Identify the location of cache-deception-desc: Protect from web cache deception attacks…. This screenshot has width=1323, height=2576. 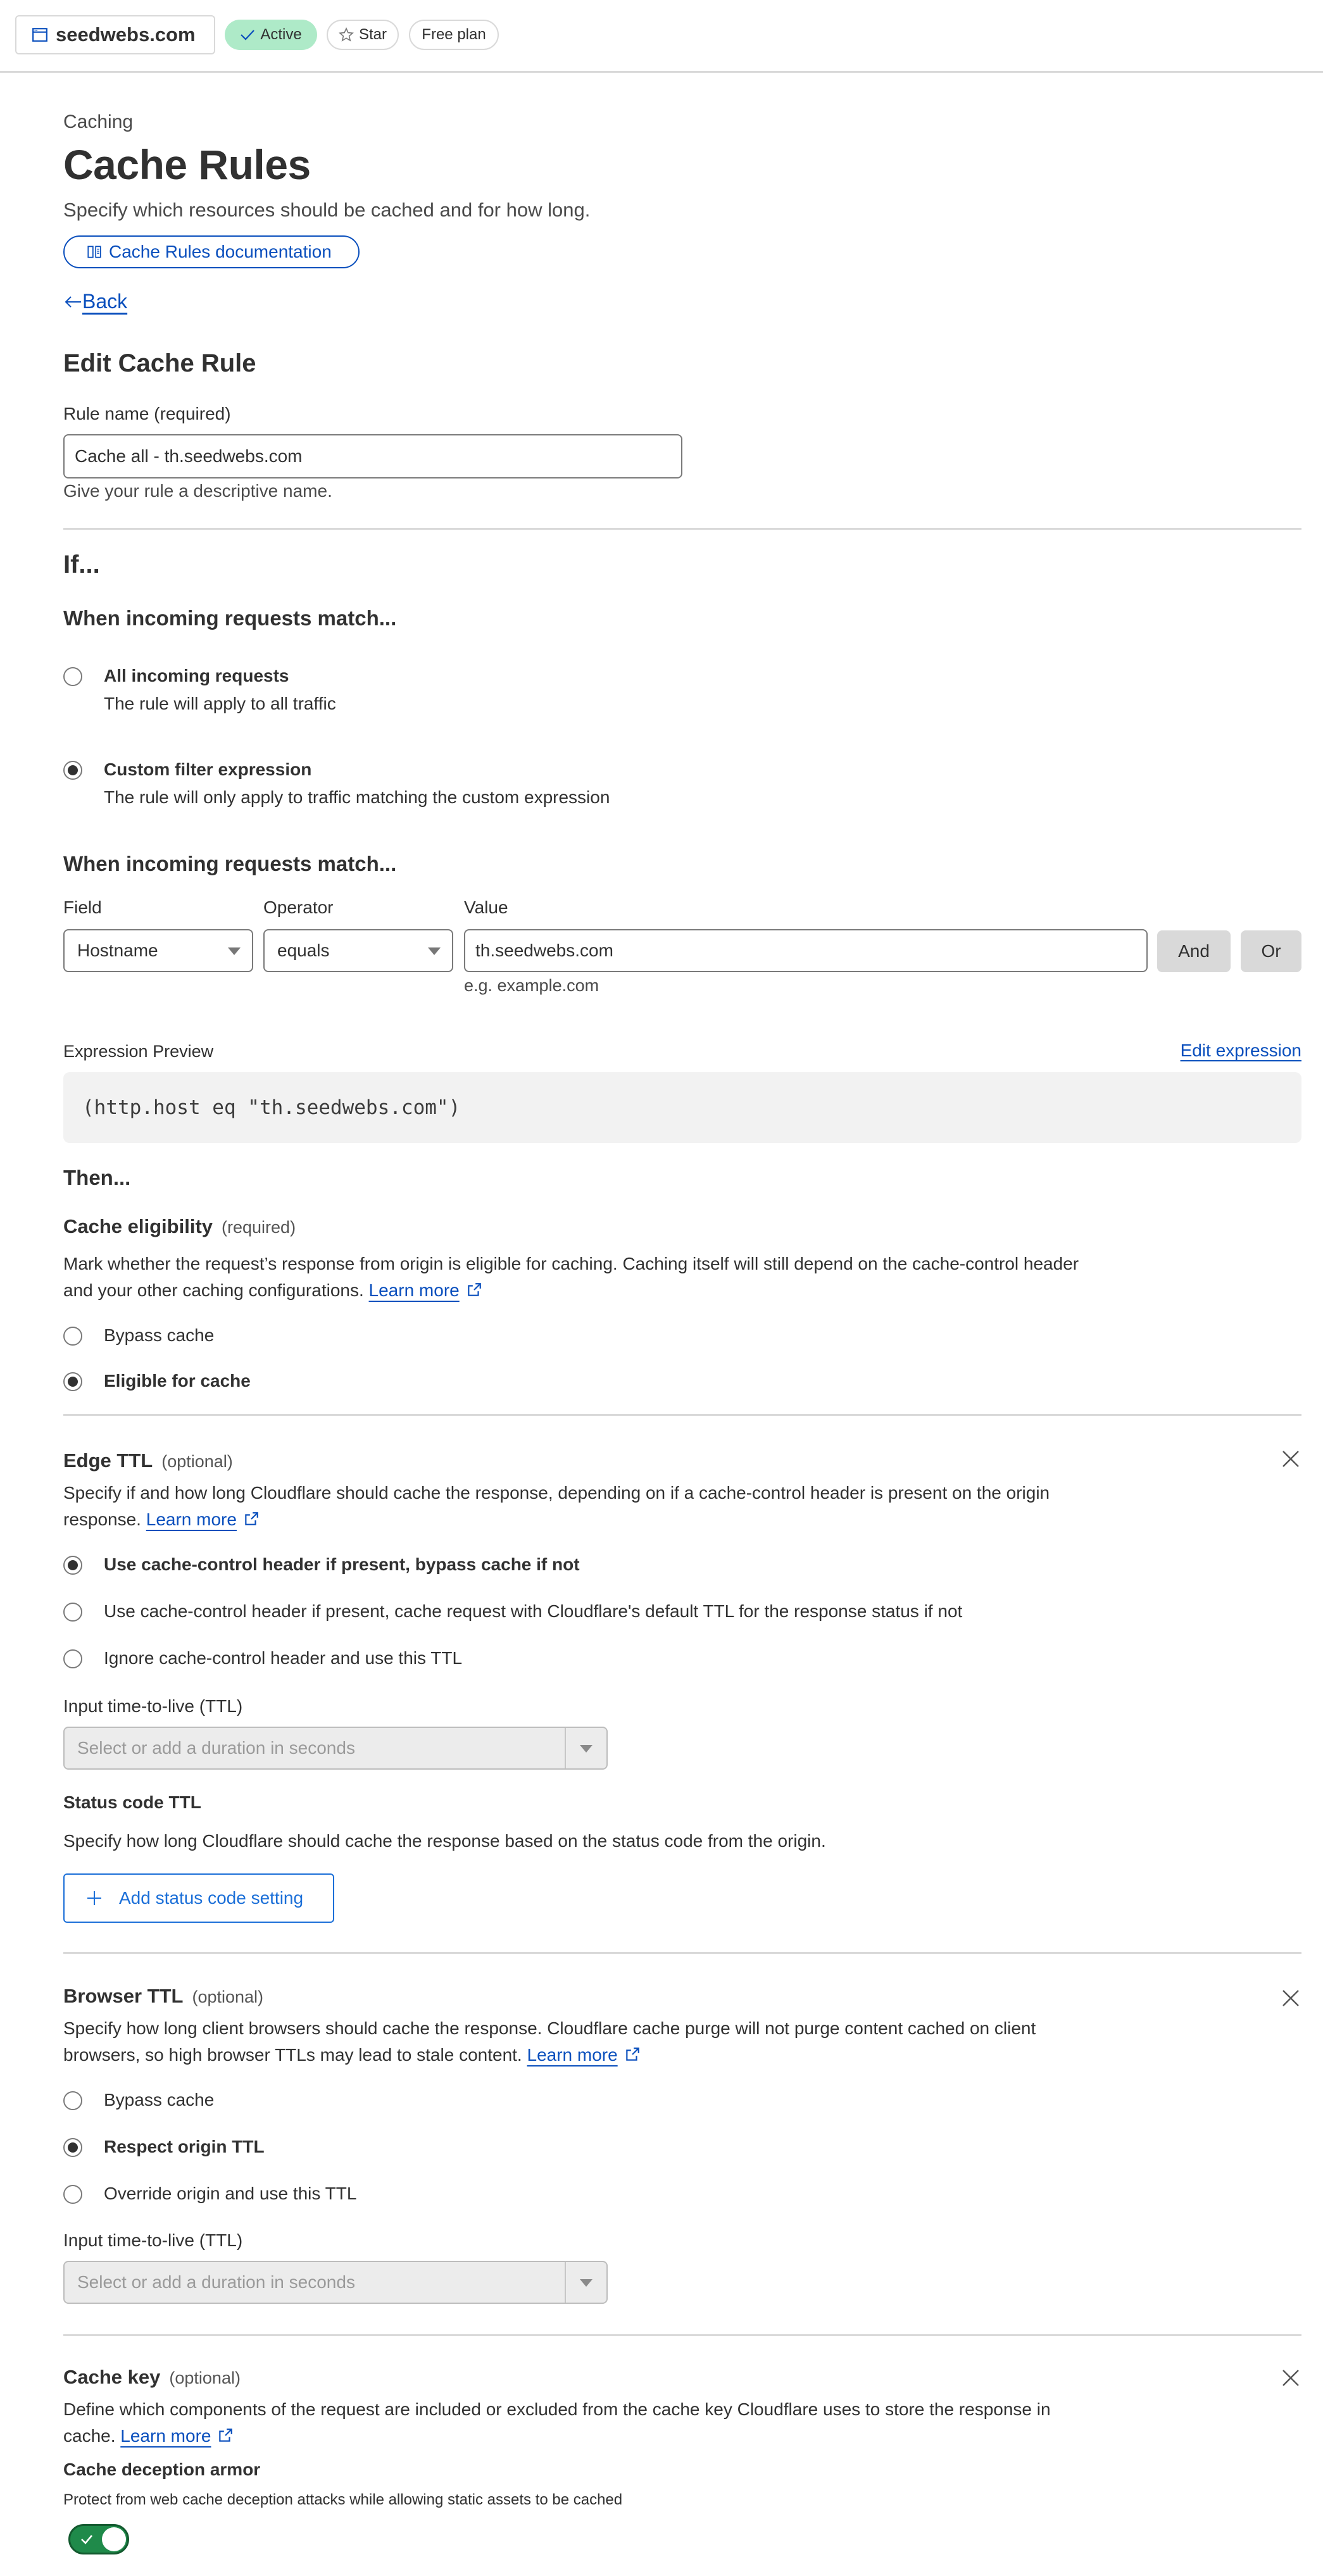
(343, 2499).